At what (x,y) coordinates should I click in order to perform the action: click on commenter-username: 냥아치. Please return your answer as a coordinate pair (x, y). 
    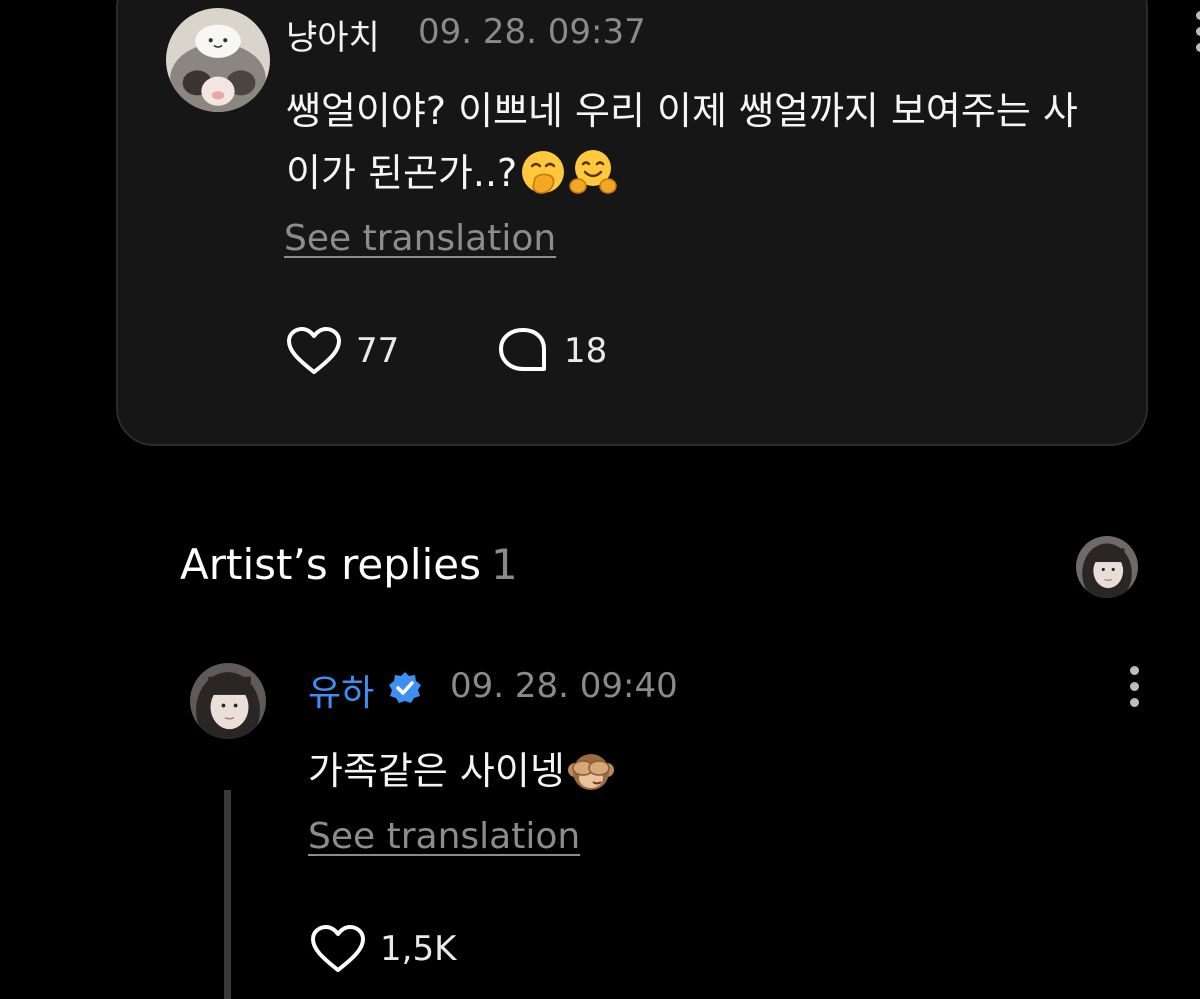
    Looking at the image, I should click on (333, 34).